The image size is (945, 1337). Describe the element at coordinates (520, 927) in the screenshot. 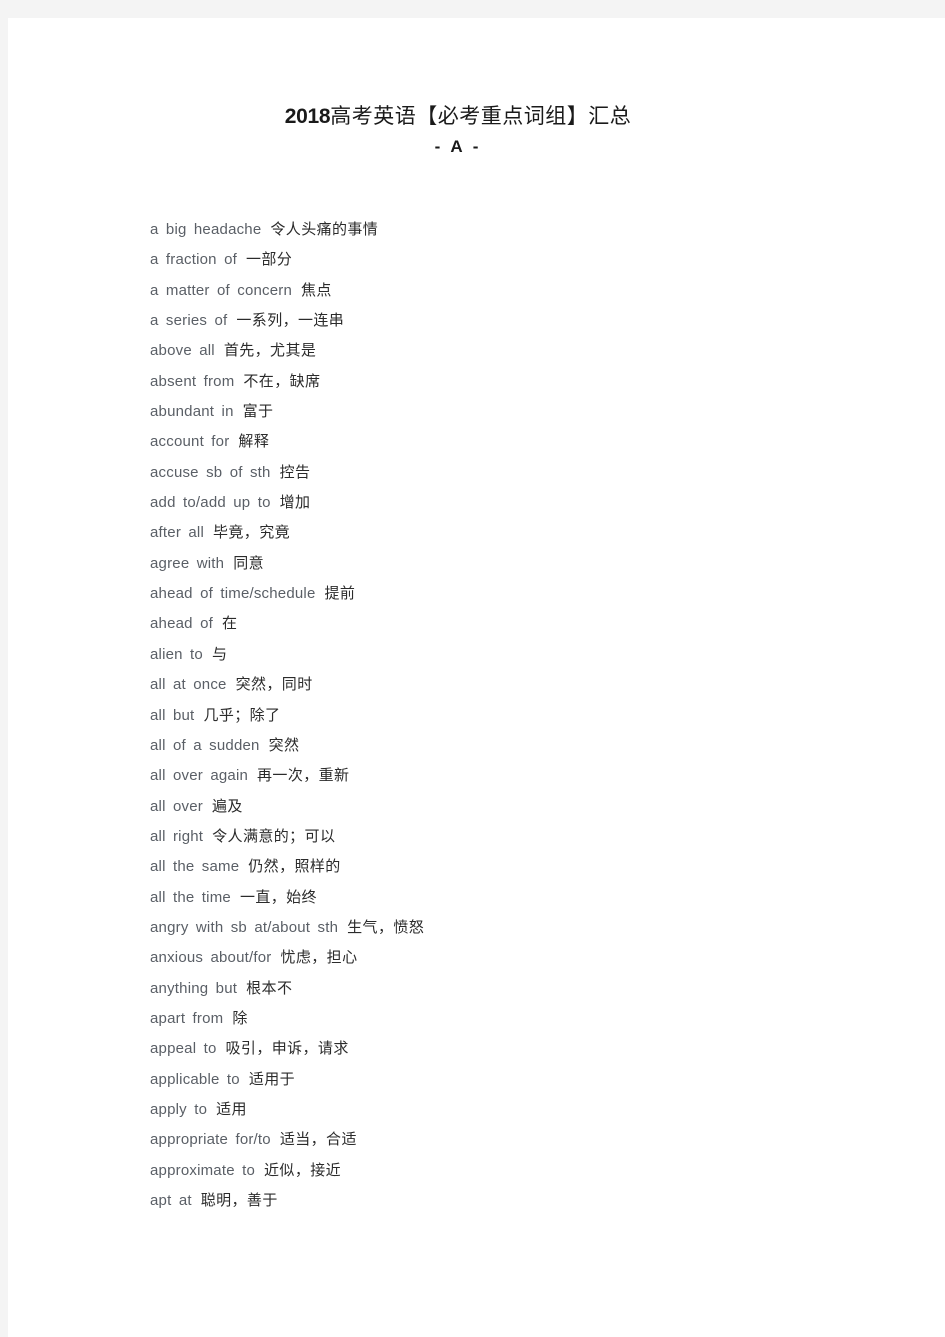

I see `vocabulary-entry: angry with sb at/about sth 生气，愤怒` at that location.